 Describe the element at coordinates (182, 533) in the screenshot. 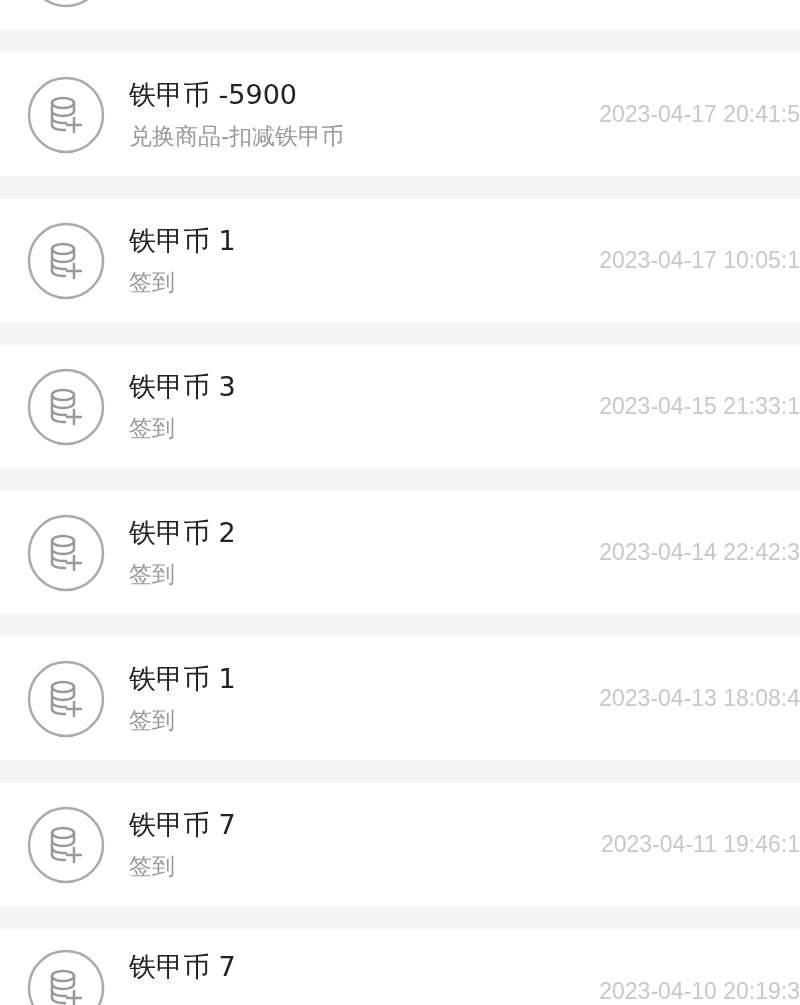

I see `record-title: 铁甲币 2` at that location.